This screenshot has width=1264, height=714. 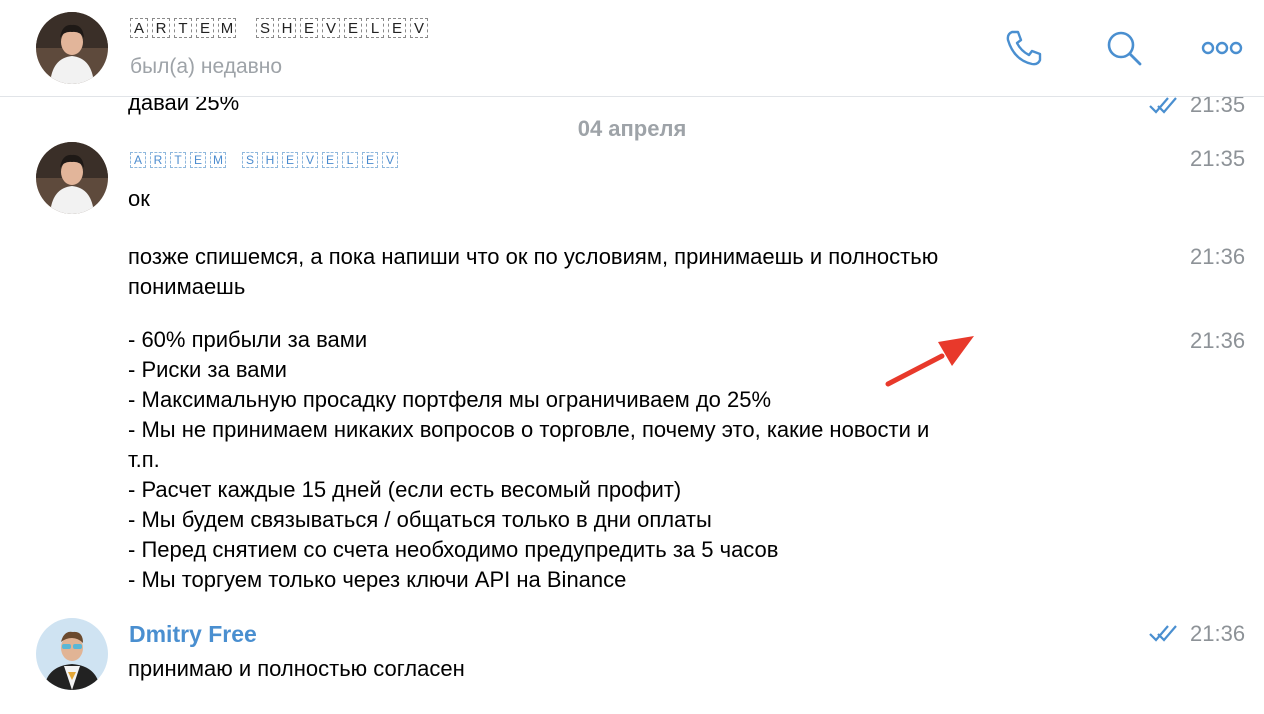 What do you see at coordinates (632, 128) in the screenshot?
I see `date-separator: 04 апреля` at bounding box center [632, 128].